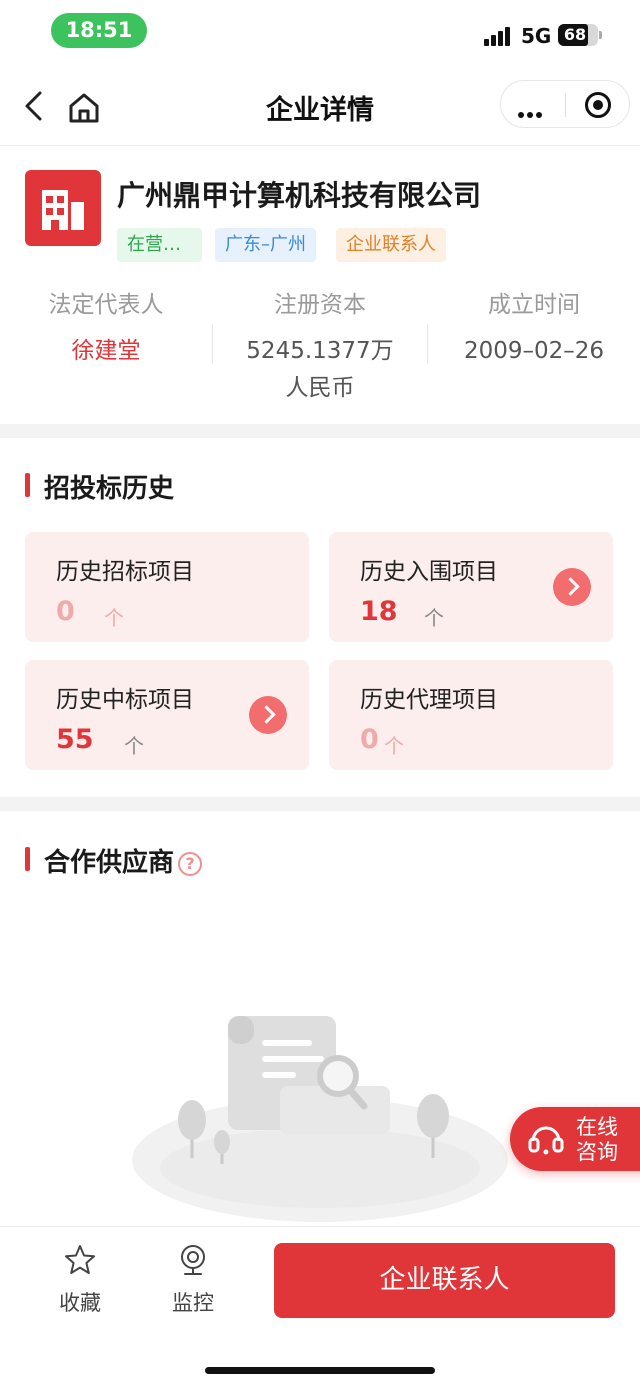 This screenshot has height=1385, width=640. I want to click on consult-line1: 在线, so click(597, 1127).